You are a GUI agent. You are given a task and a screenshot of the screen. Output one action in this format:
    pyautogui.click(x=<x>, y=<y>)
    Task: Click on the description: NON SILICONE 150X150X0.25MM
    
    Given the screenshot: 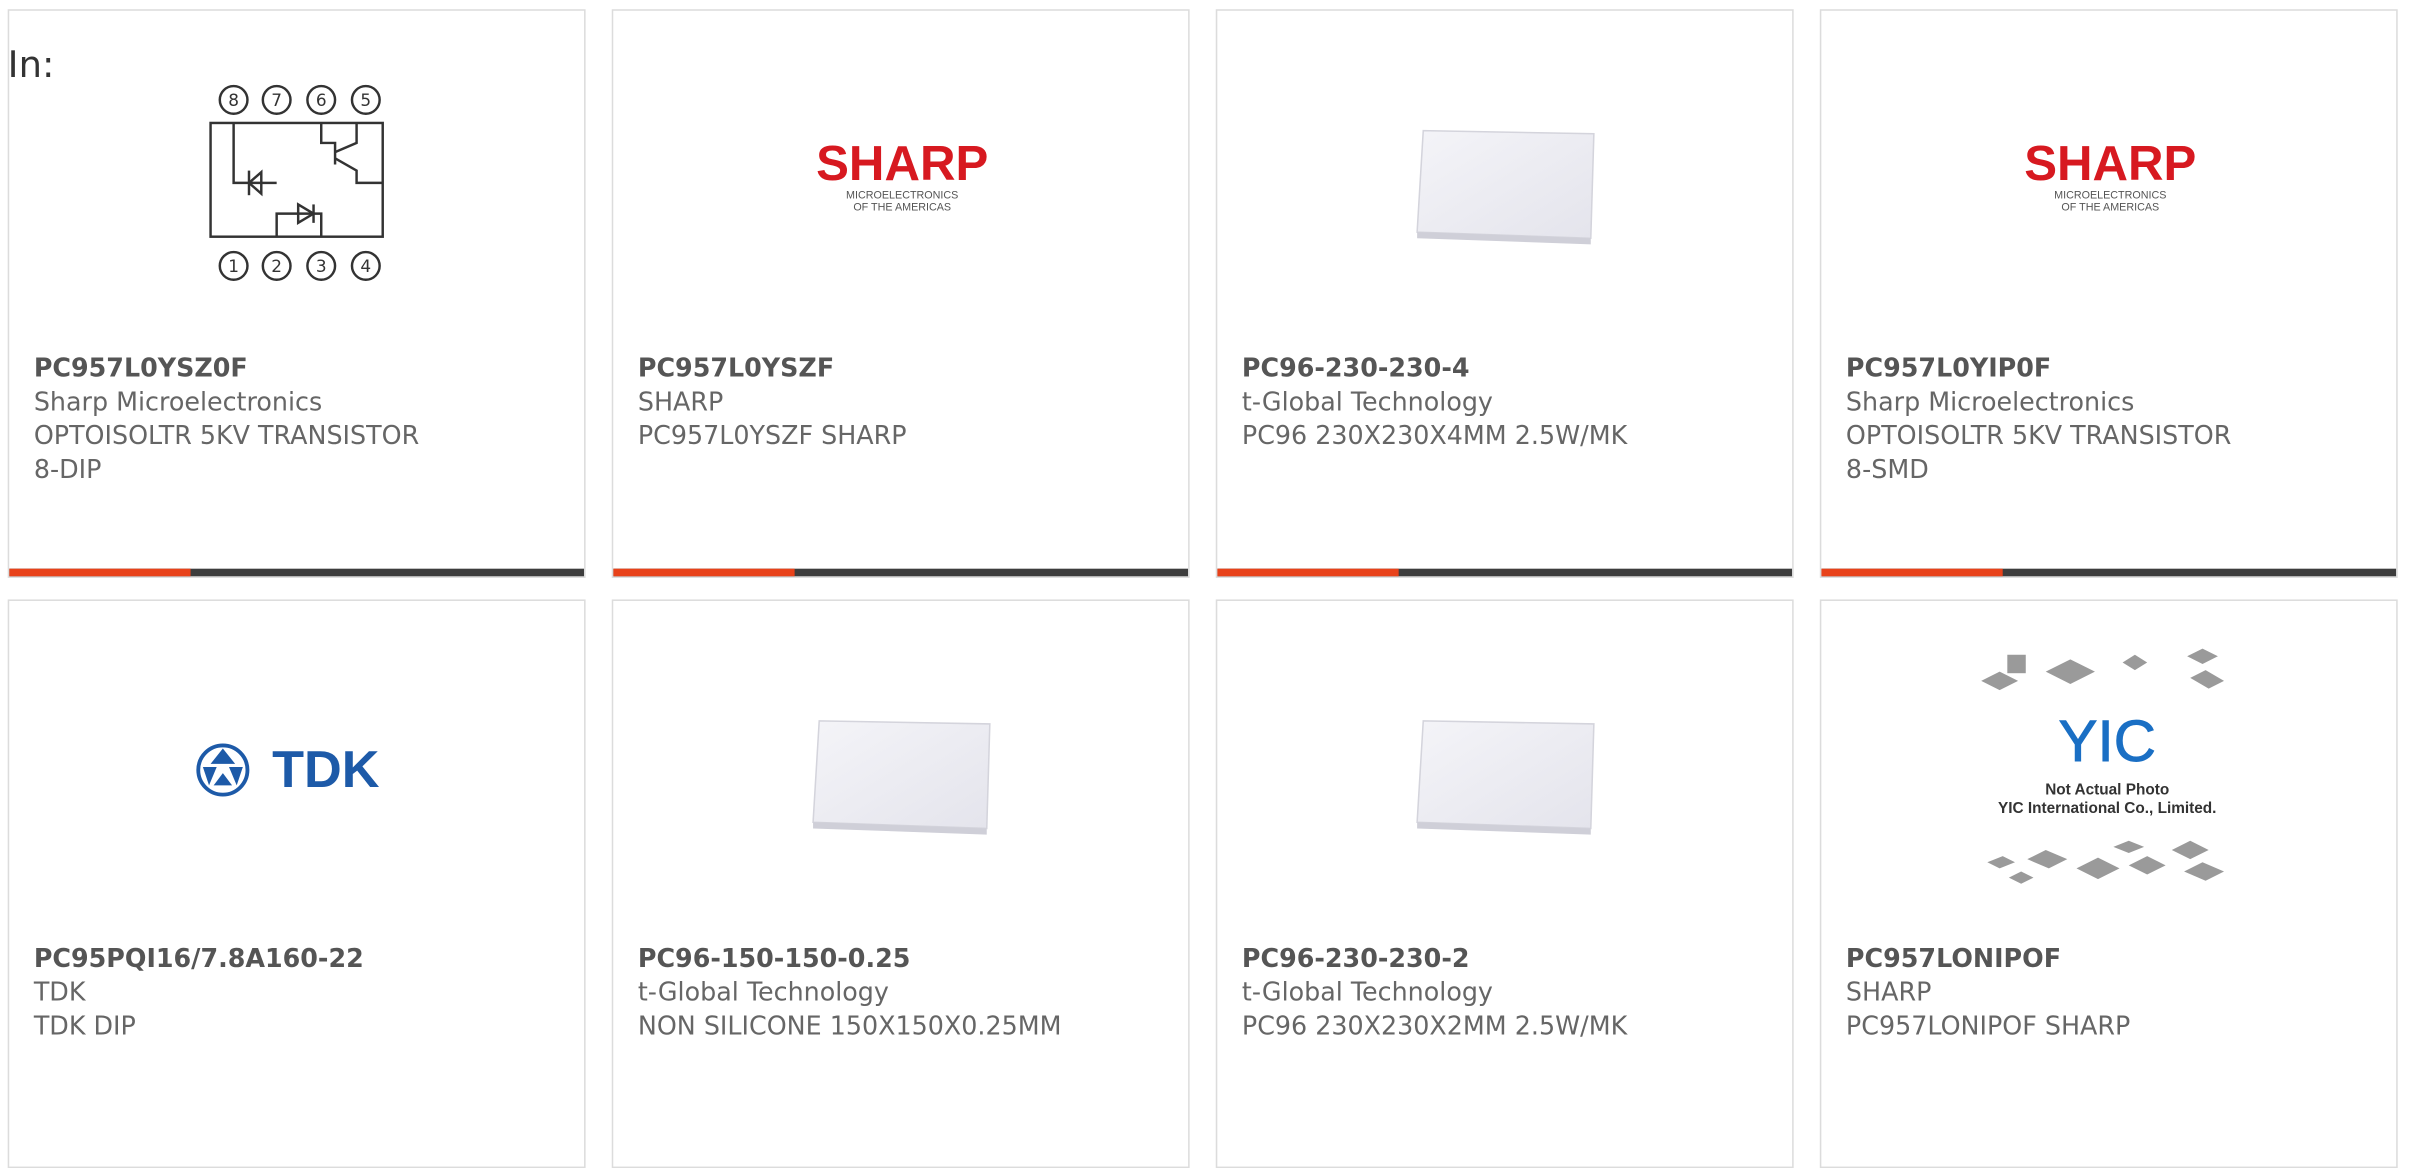 What is the action you would take?
    pyautogui.click(x=849, y=1026)
    